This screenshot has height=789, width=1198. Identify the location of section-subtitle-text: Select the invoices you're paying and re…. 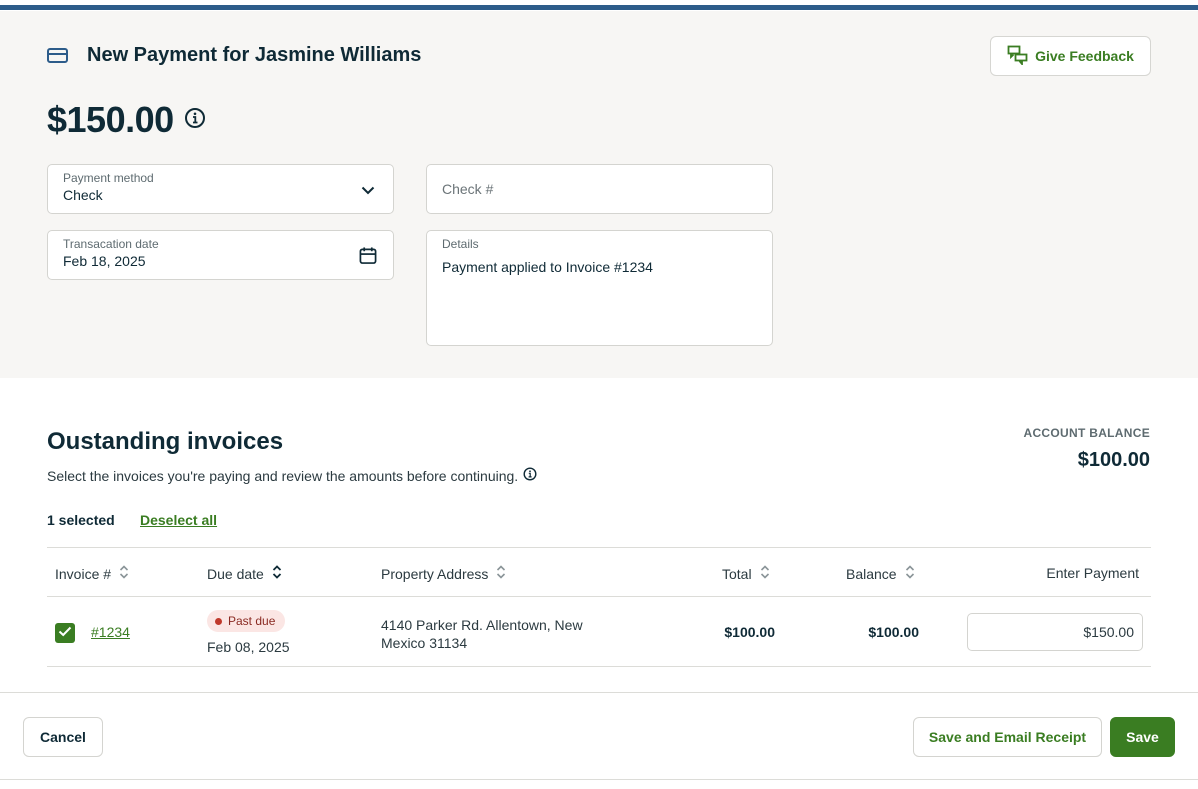
(283, 475).